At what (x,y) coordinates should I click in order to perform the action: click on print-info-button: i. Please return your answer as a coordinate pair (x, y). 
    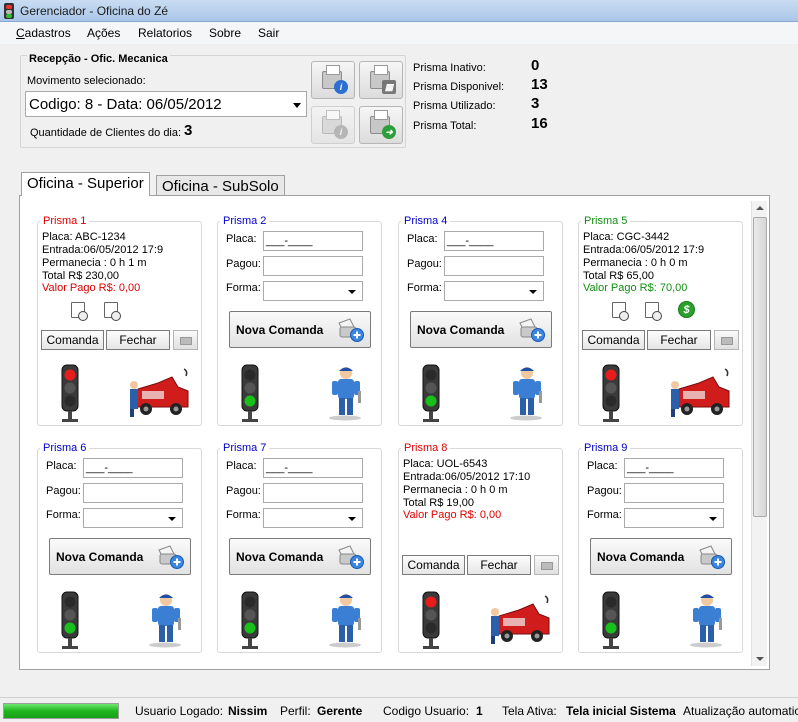
    Looking at the image, I should click on (333, 80).